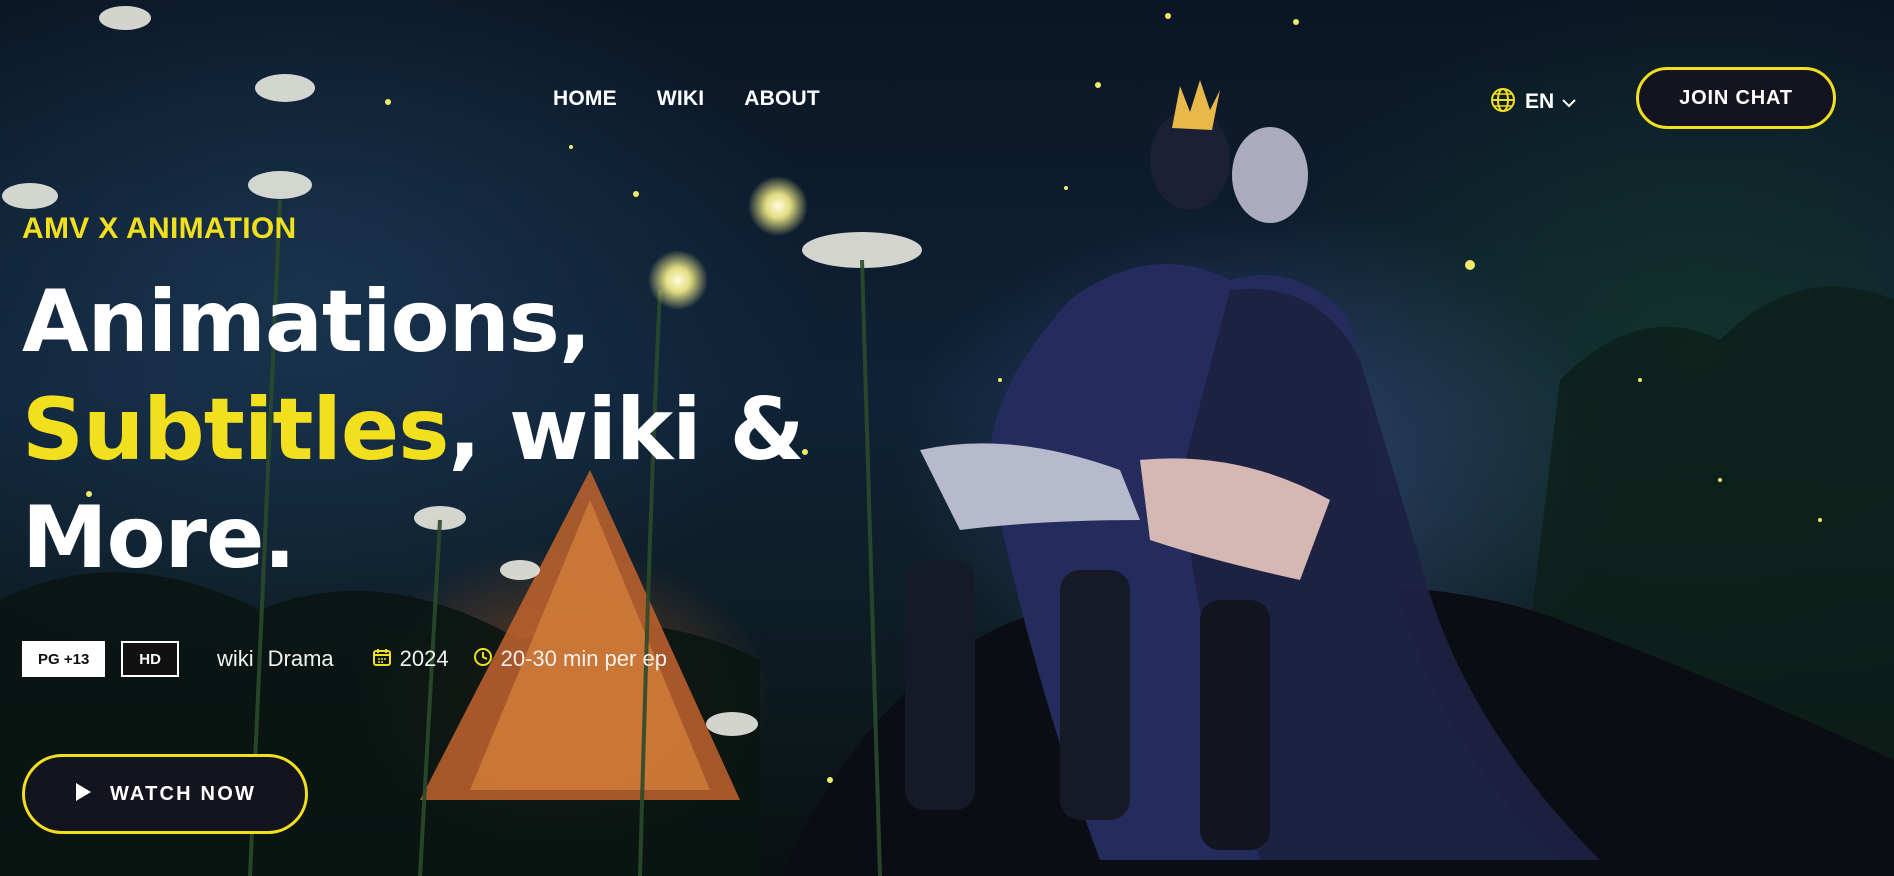  What do you see at coordinates (424, 658) in the screenshot?
I see `year-text: 2024` at bounding box center [424, 658].